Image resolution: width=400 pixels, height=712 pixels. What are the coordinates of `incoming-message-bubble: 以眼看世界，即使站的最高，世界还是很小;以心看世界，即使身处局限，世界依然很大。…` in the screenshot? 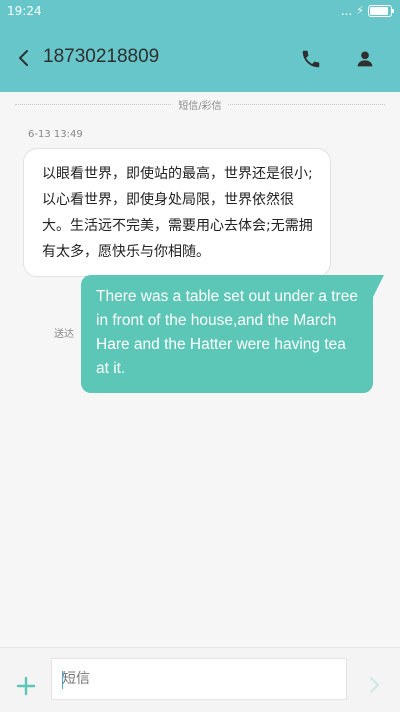 It's located at (177, 212).